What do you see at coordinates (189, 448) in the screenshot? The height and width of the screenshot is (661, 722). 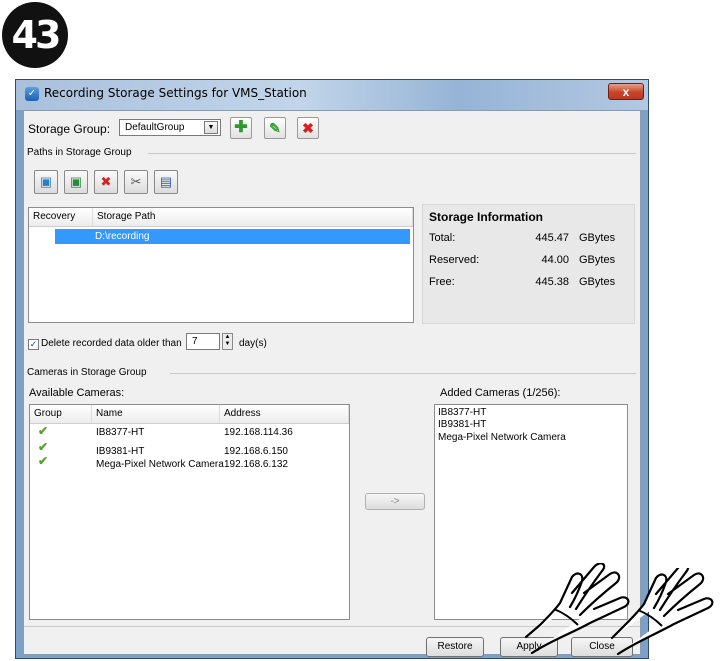 I see `table-row: ✔ IB9381-HT 192.168.6.150` at bounding box center [189, 448].